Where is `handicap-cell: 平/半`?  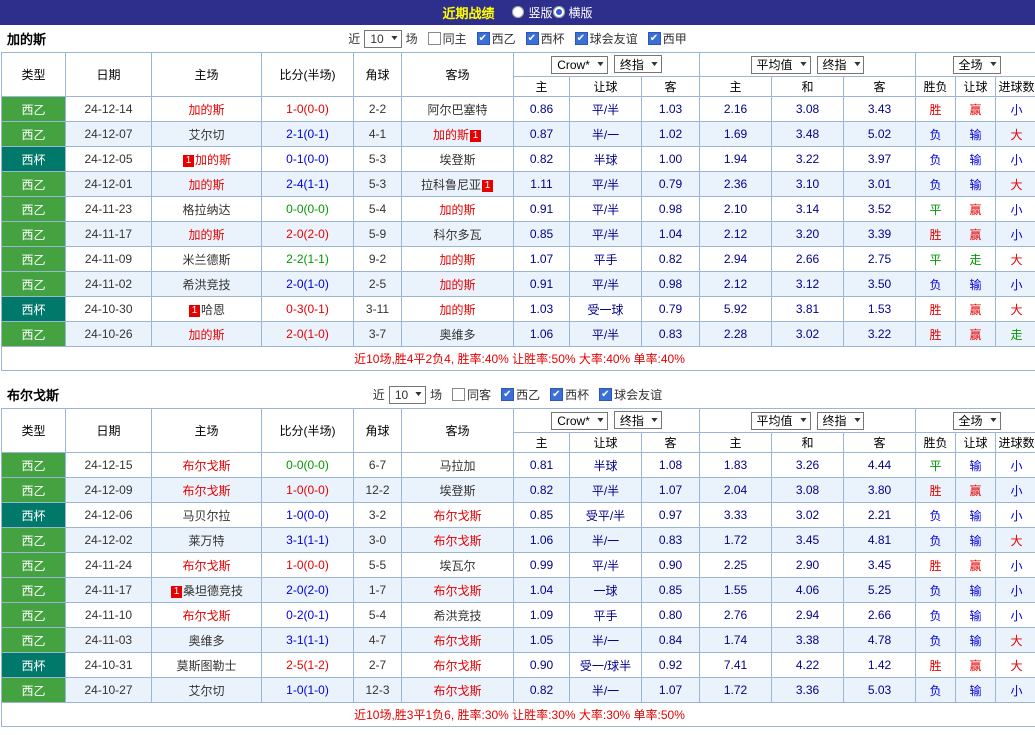 handicap-cell: 平/半 is located at coordinates (605, 184).